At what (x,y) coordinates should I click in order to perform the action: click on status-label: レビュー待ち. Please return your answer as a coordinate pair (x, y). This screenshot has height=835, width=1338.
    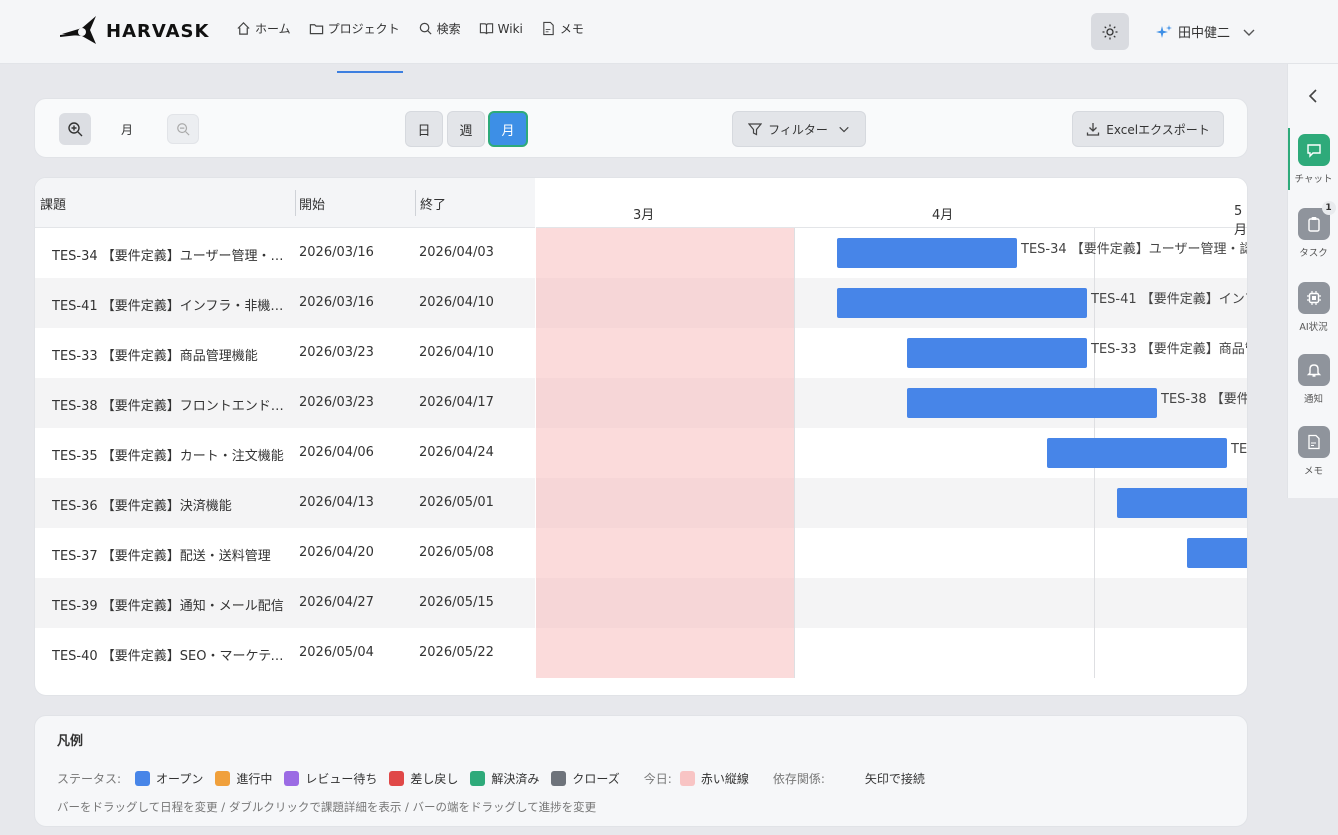
    Looking at the image, I should click on (341, 779).